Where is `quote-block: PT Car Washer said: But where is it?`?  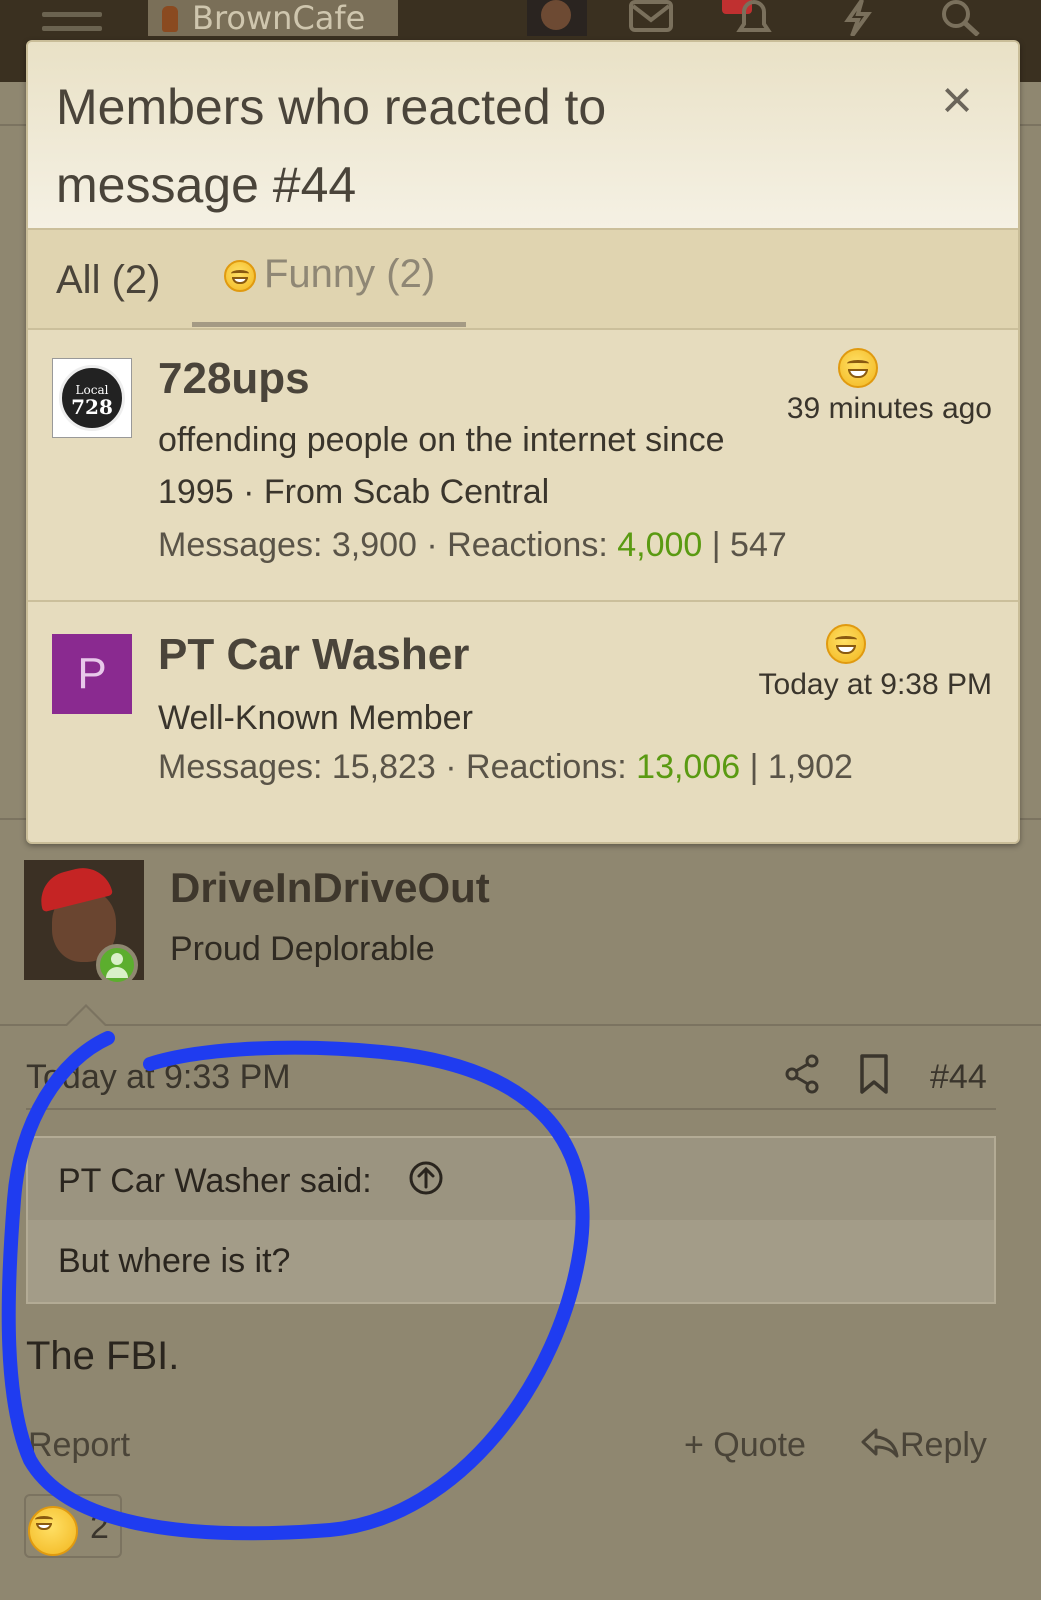
quote-block: PT Car Washer said: But where is it? is located at coordinates (511, 1220).